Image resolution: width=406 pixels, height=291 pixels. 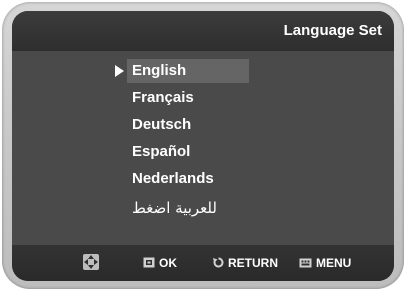 What do you see at coordinates (334, 263) in the screenshot?
I see `menu-label: MENU` at bounding box center [334, 263].